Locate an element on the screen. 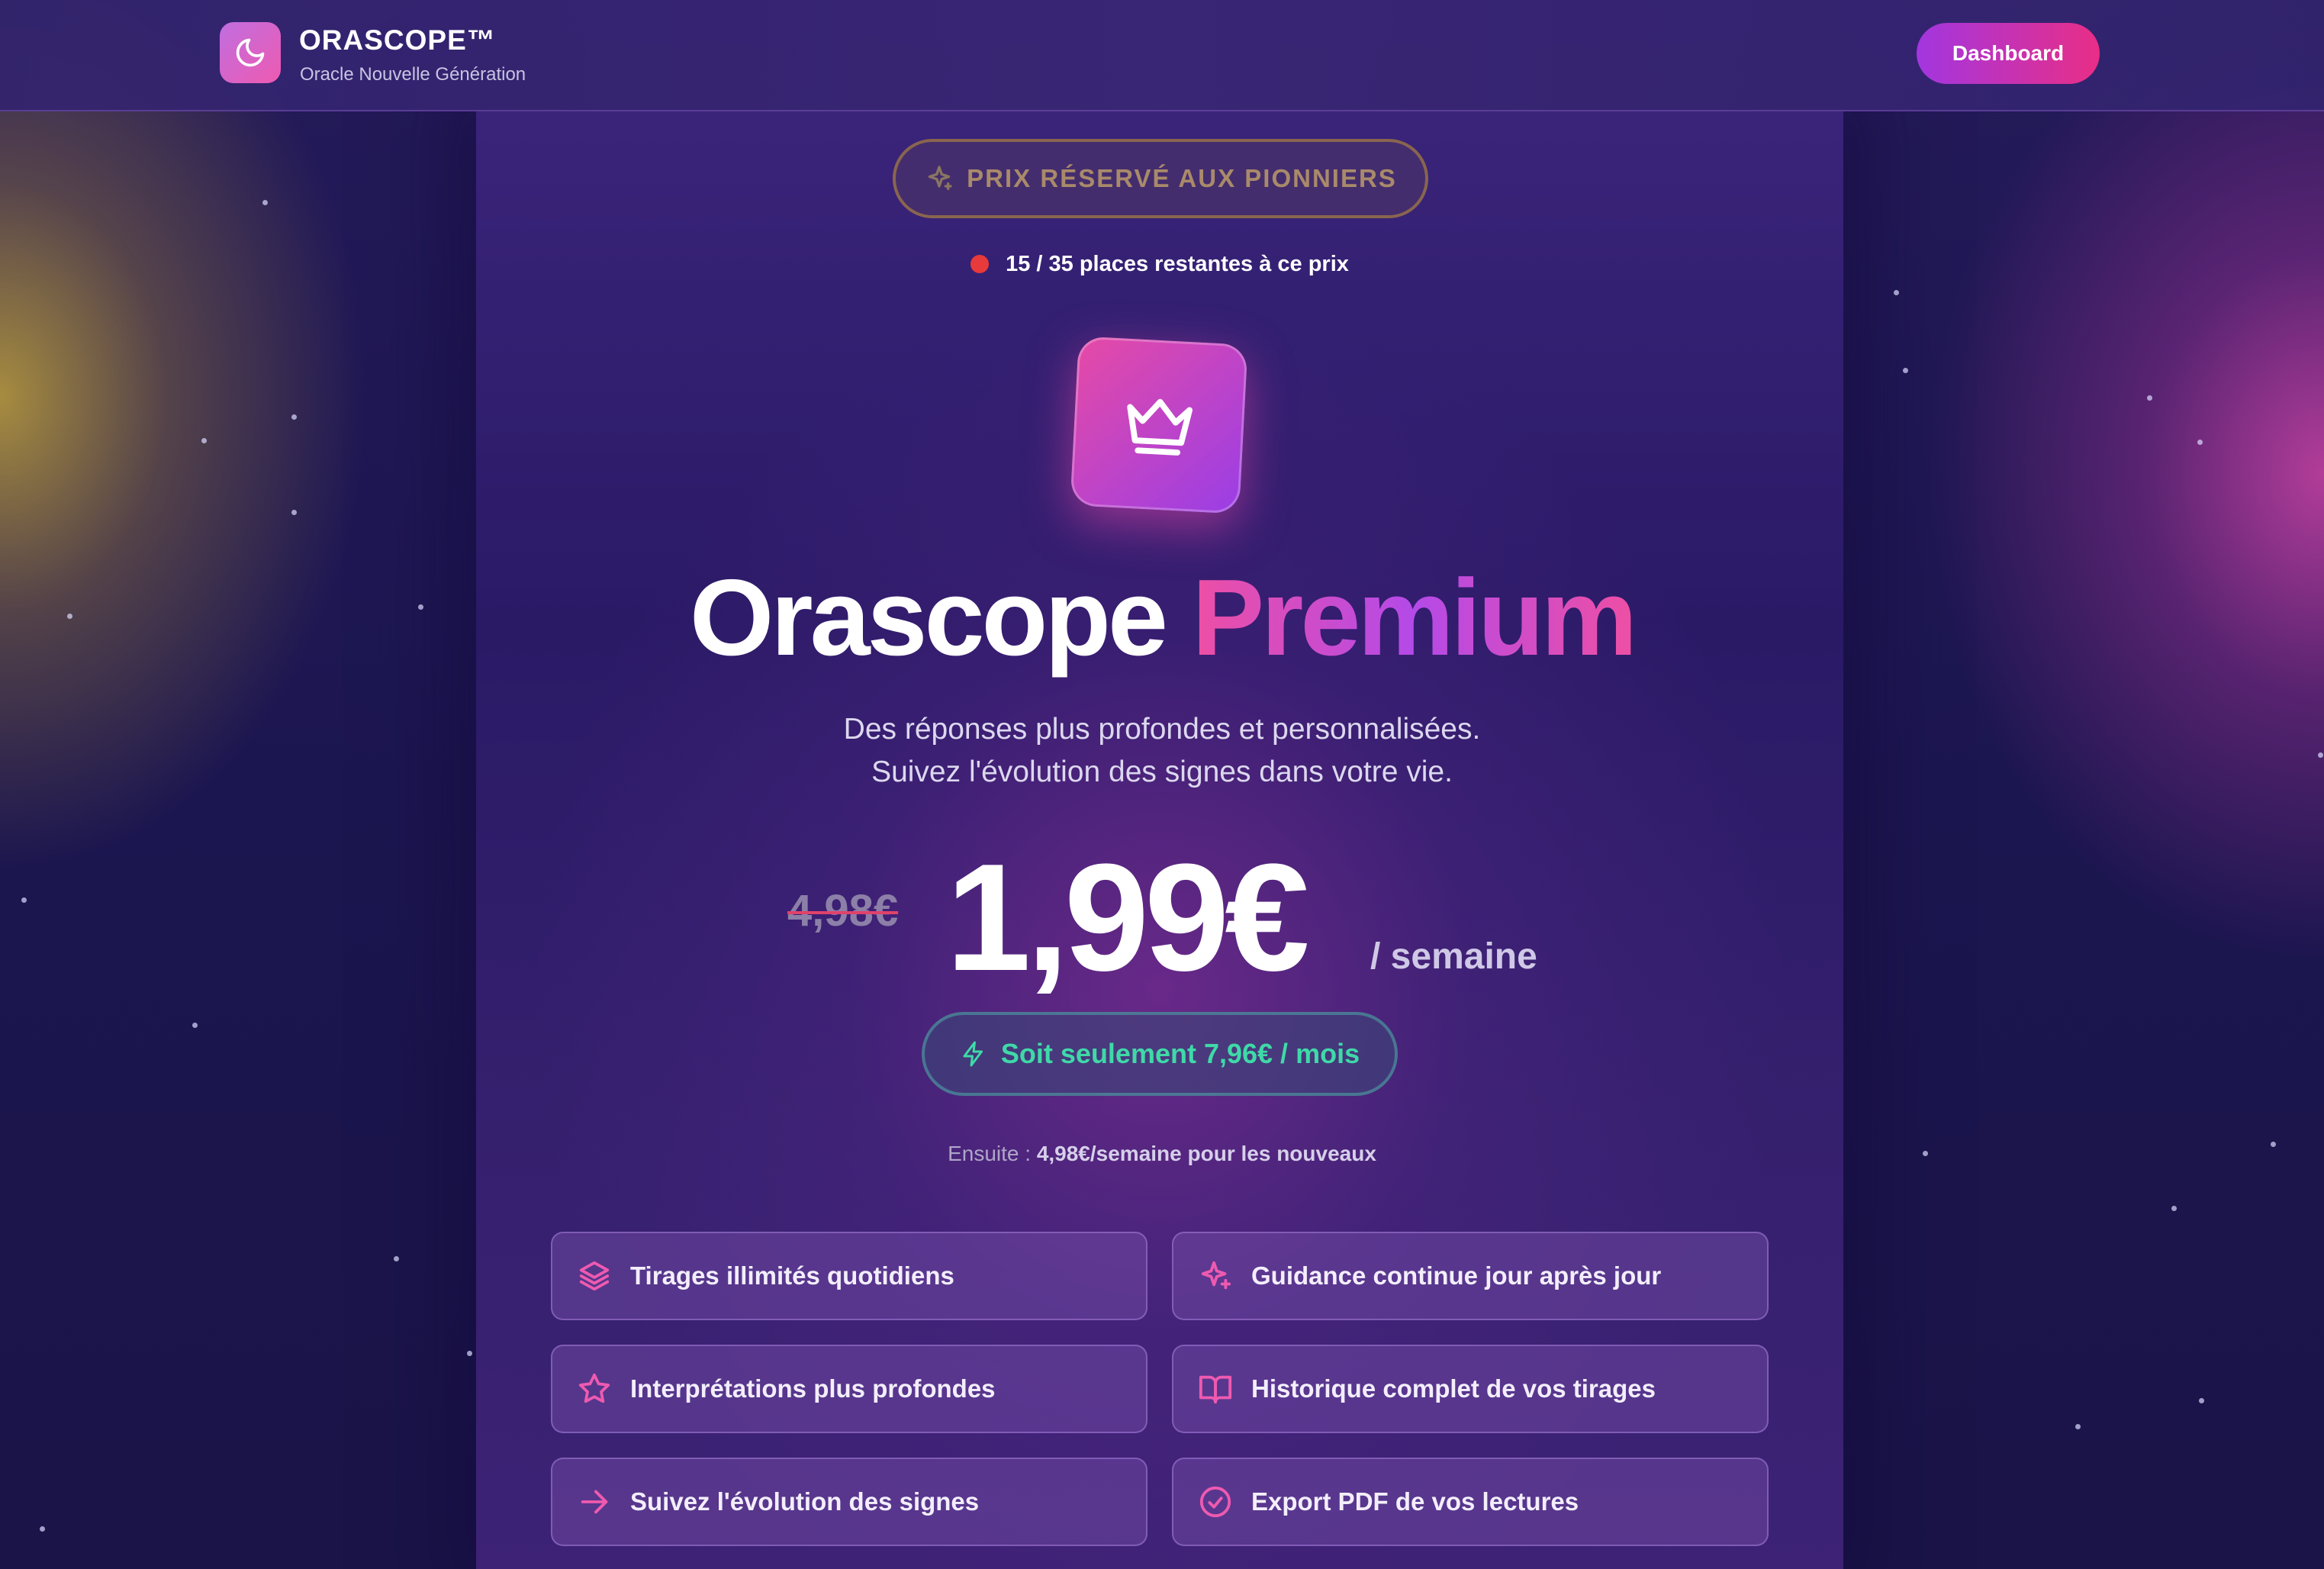 Image resolution: width=2324 pixels, height=1569 pixels. pioneer-badge-label: PRIX RÉSERVÉ AUX PIONNIERS is located at coordinates (1182, 178).